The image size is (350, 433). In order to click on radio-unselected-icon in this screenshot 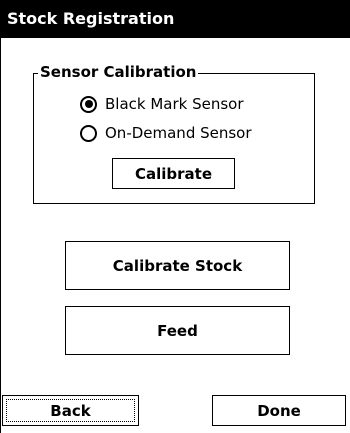, I will do `click(88, 133)`.